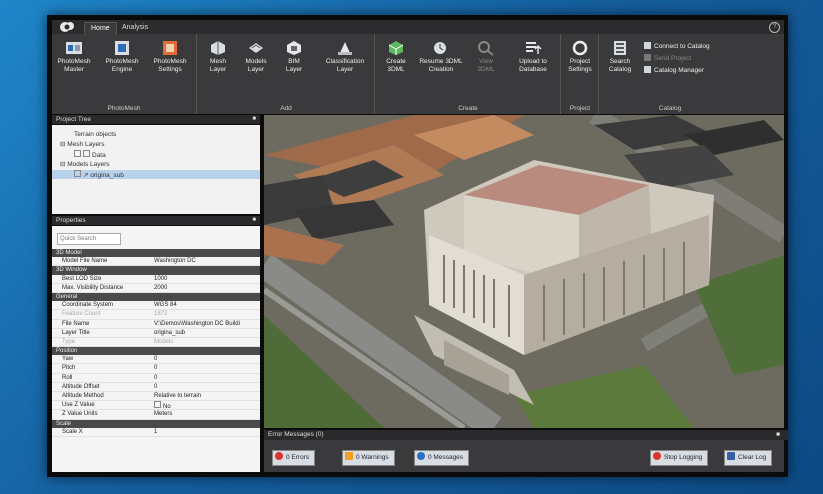 The width and height of the screenshot is (823, 494). What do you see at coordinates (122, 57) in the screenshot?
I see `photomesh-engine-button: PhotoMesh Engine` at bounding box center [122, 57].